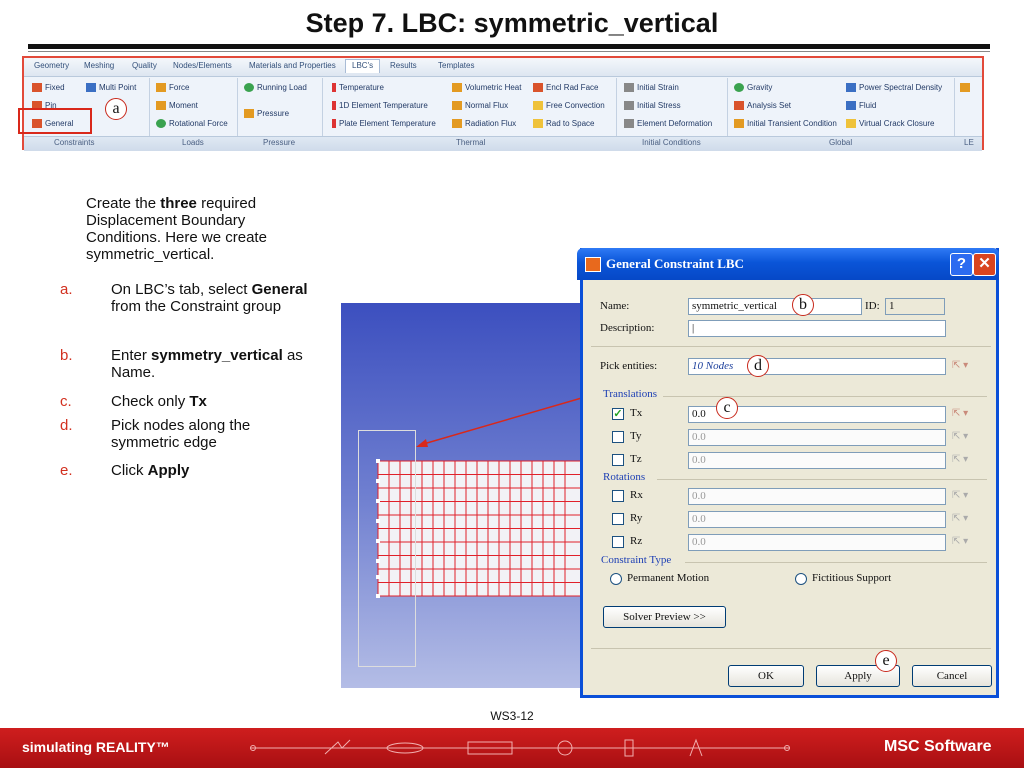  I want to click on ty-checkbox, so click(618, 437).